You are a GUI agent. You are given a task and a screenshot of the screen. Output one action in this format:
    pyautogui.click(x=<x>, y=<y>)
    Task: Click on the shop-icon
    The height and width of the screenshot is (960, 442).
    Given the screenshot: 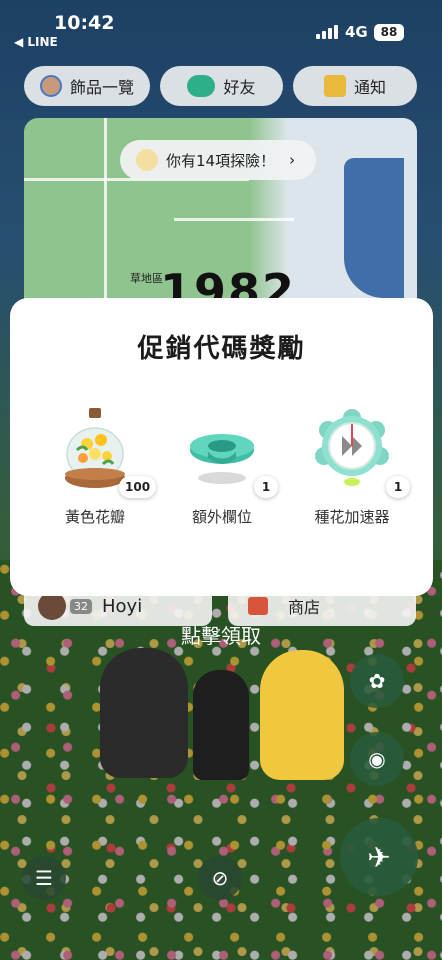 What is the action you would take?
    pyautogui.click(x=258, y=606)
    